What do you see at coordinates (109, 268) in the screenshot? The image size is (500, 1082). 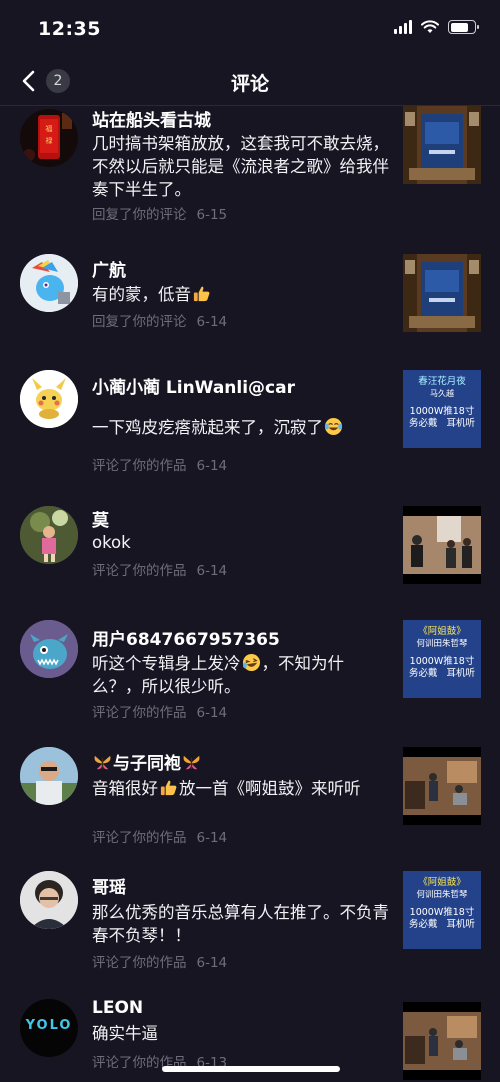 I see `comment-username: 广航` at bounding box center [109, 268].